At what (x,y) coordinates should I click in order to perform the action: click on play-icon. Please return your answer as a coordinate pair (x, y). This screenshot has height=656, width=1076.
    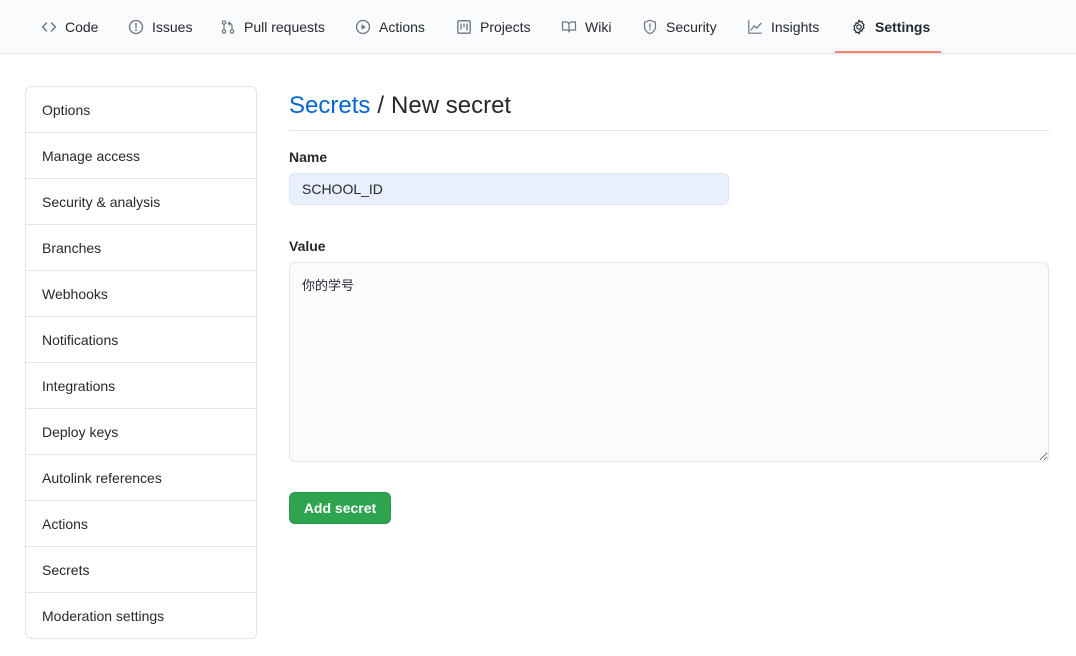
    Looking at the image, I should click on (363, 27).